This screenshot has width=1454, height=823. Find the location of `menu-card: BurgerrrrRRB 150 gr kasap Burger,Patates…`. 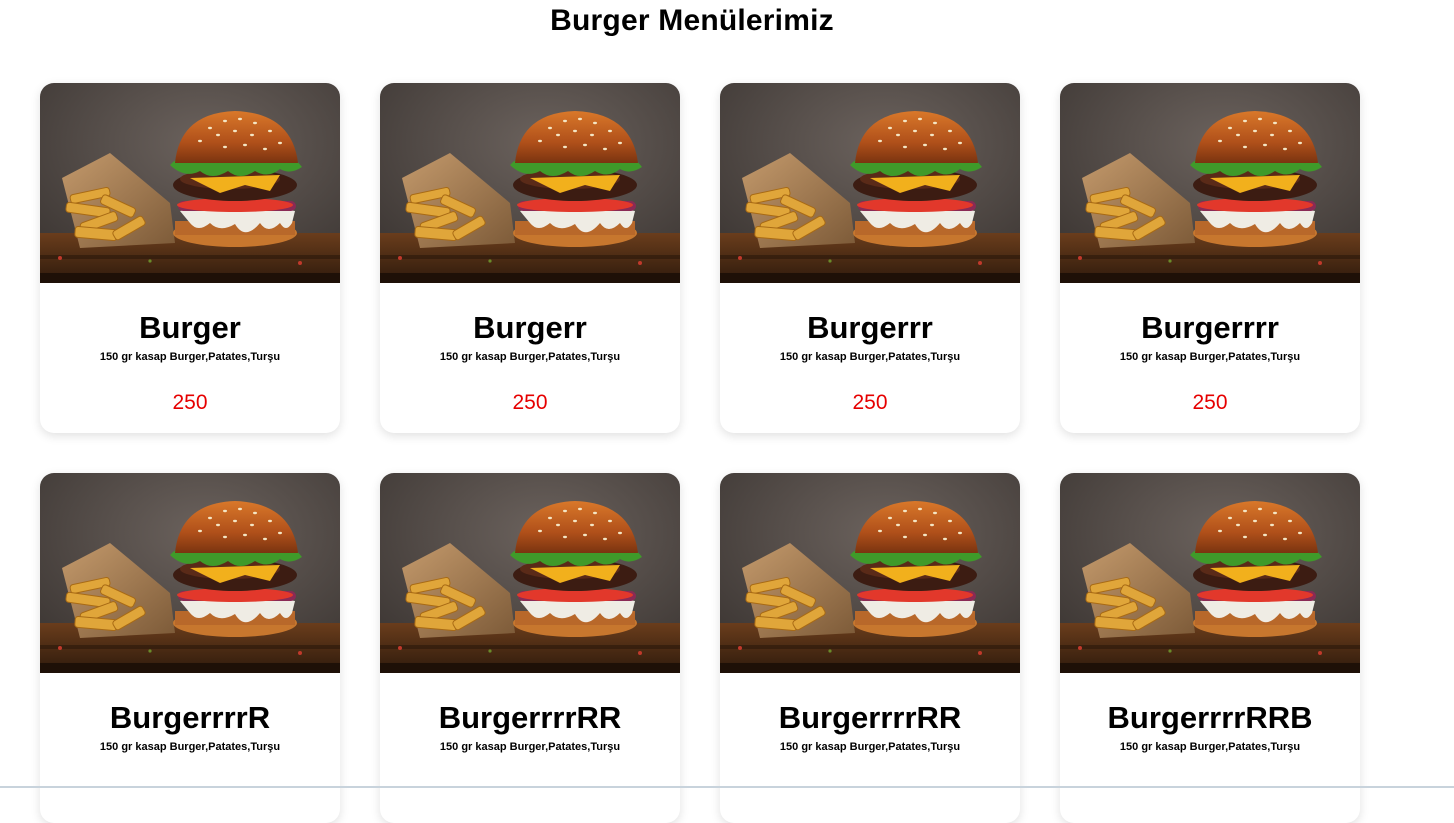

menu-card: BurgerrrrRRB 150 gr kasap Burger,Patates… is located at coordinates (1210, 648).